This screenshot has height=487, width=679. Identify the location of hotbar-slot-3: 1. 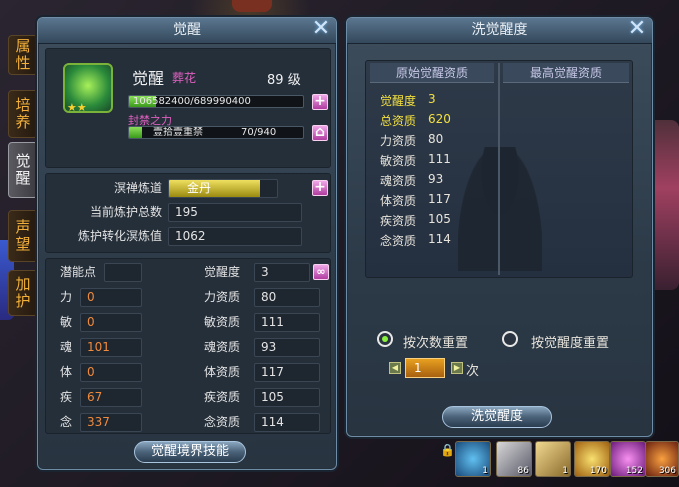
(553, 459).